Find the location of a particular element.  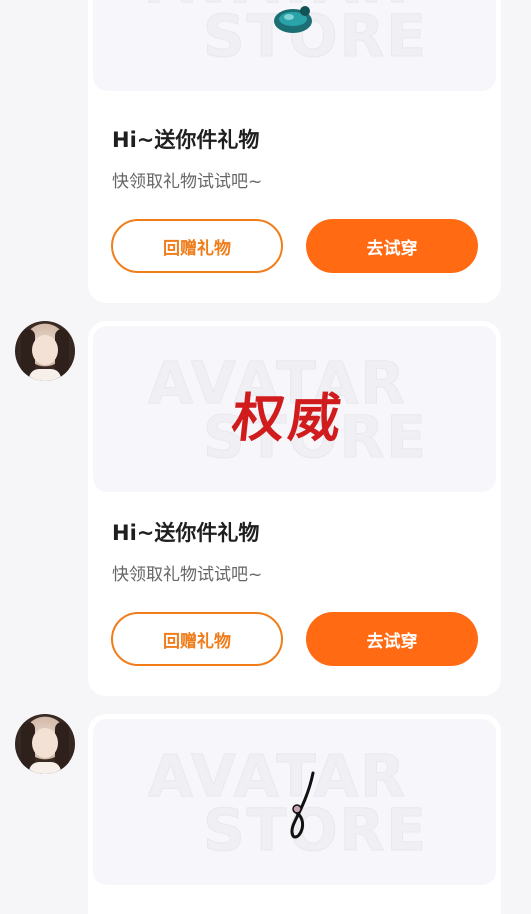

gift-preview: AVATAR STORE 权威 is located at coordinates (294, 409).